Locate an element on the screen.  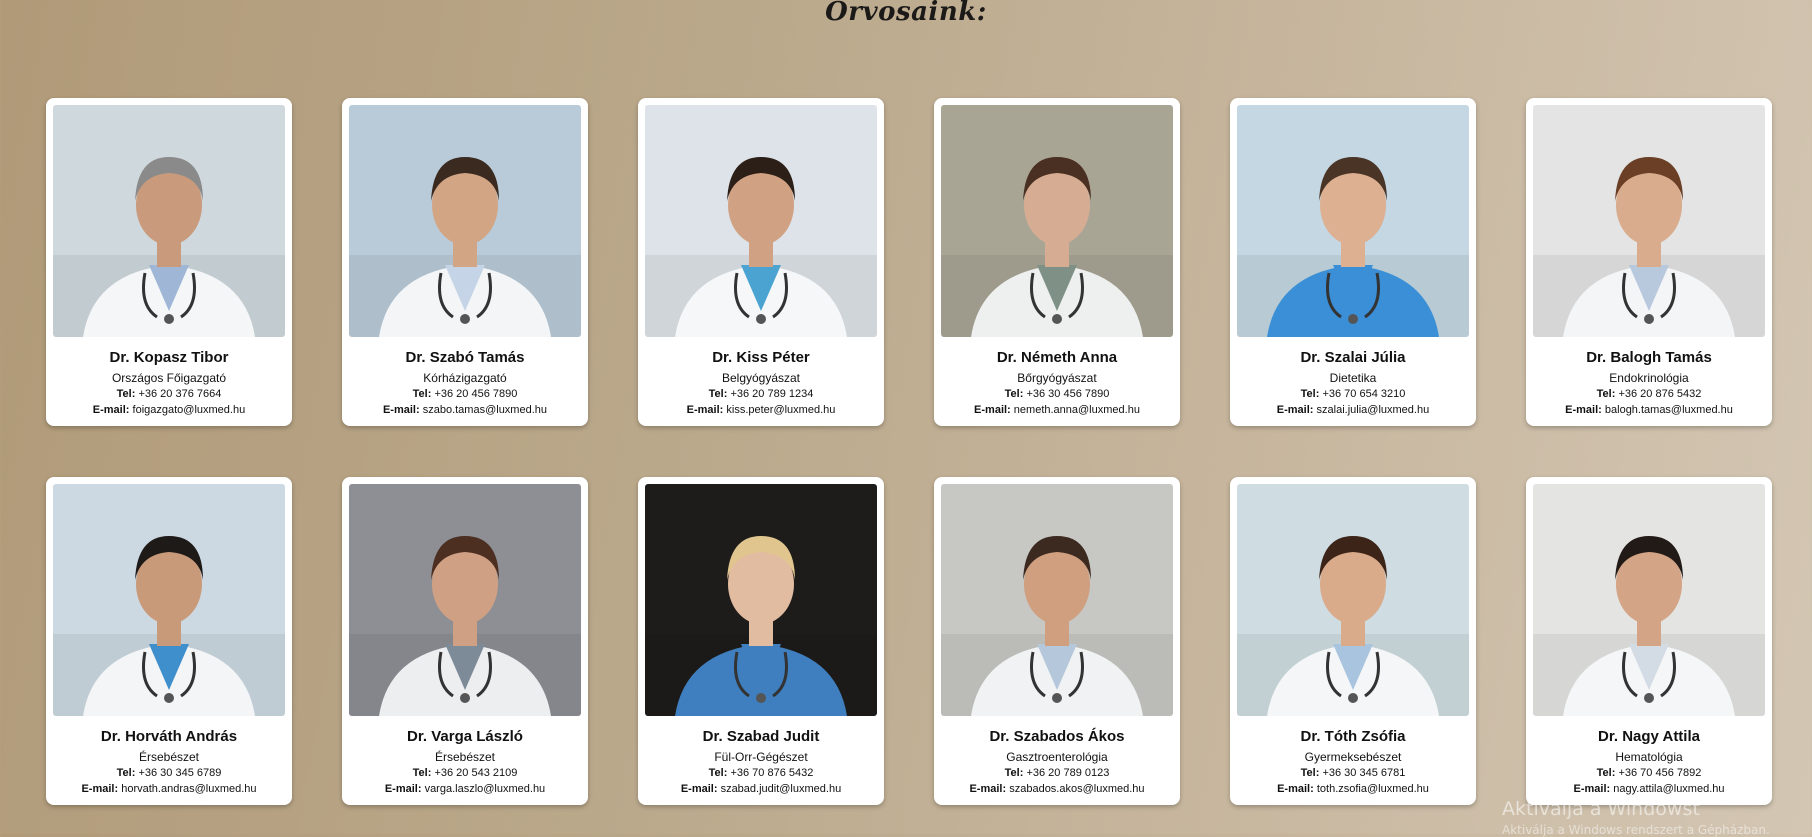
phone-value: +36 20 456 7890 is located at coordinates (476, 394).